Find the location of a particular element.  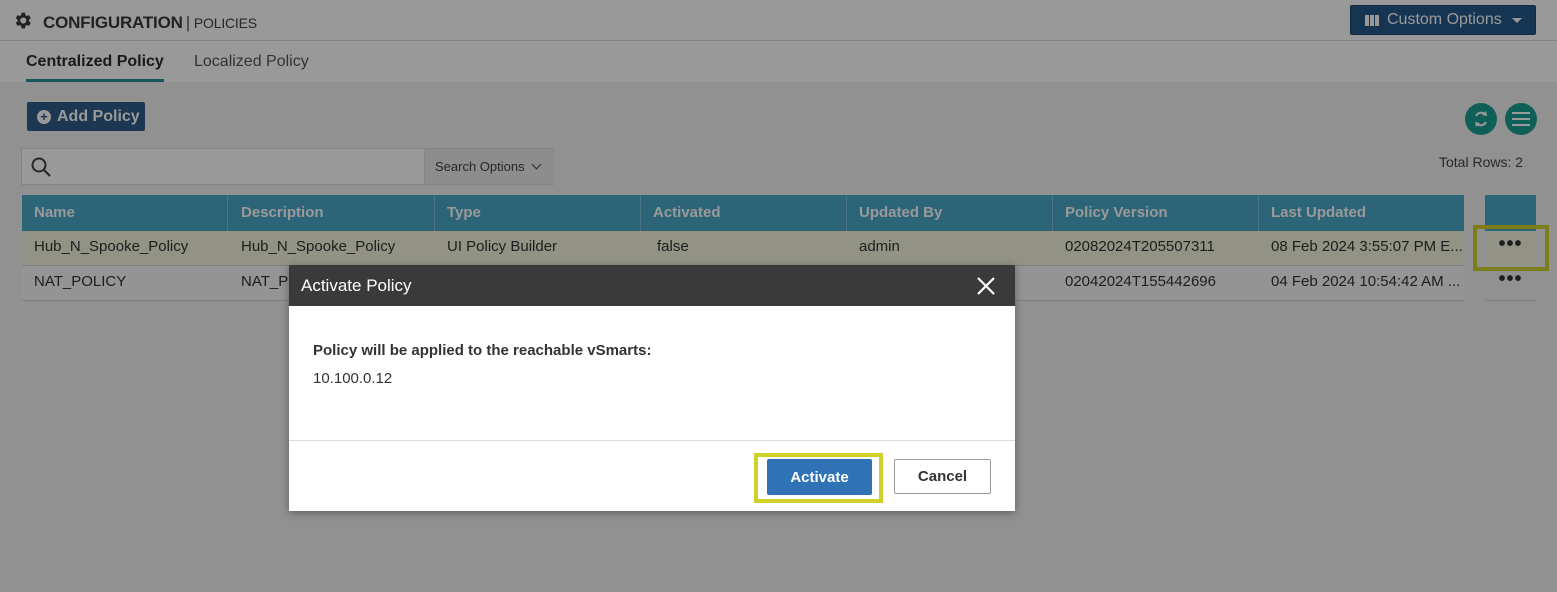

cancel-button: Cancel is located at coordinates (942, 476).